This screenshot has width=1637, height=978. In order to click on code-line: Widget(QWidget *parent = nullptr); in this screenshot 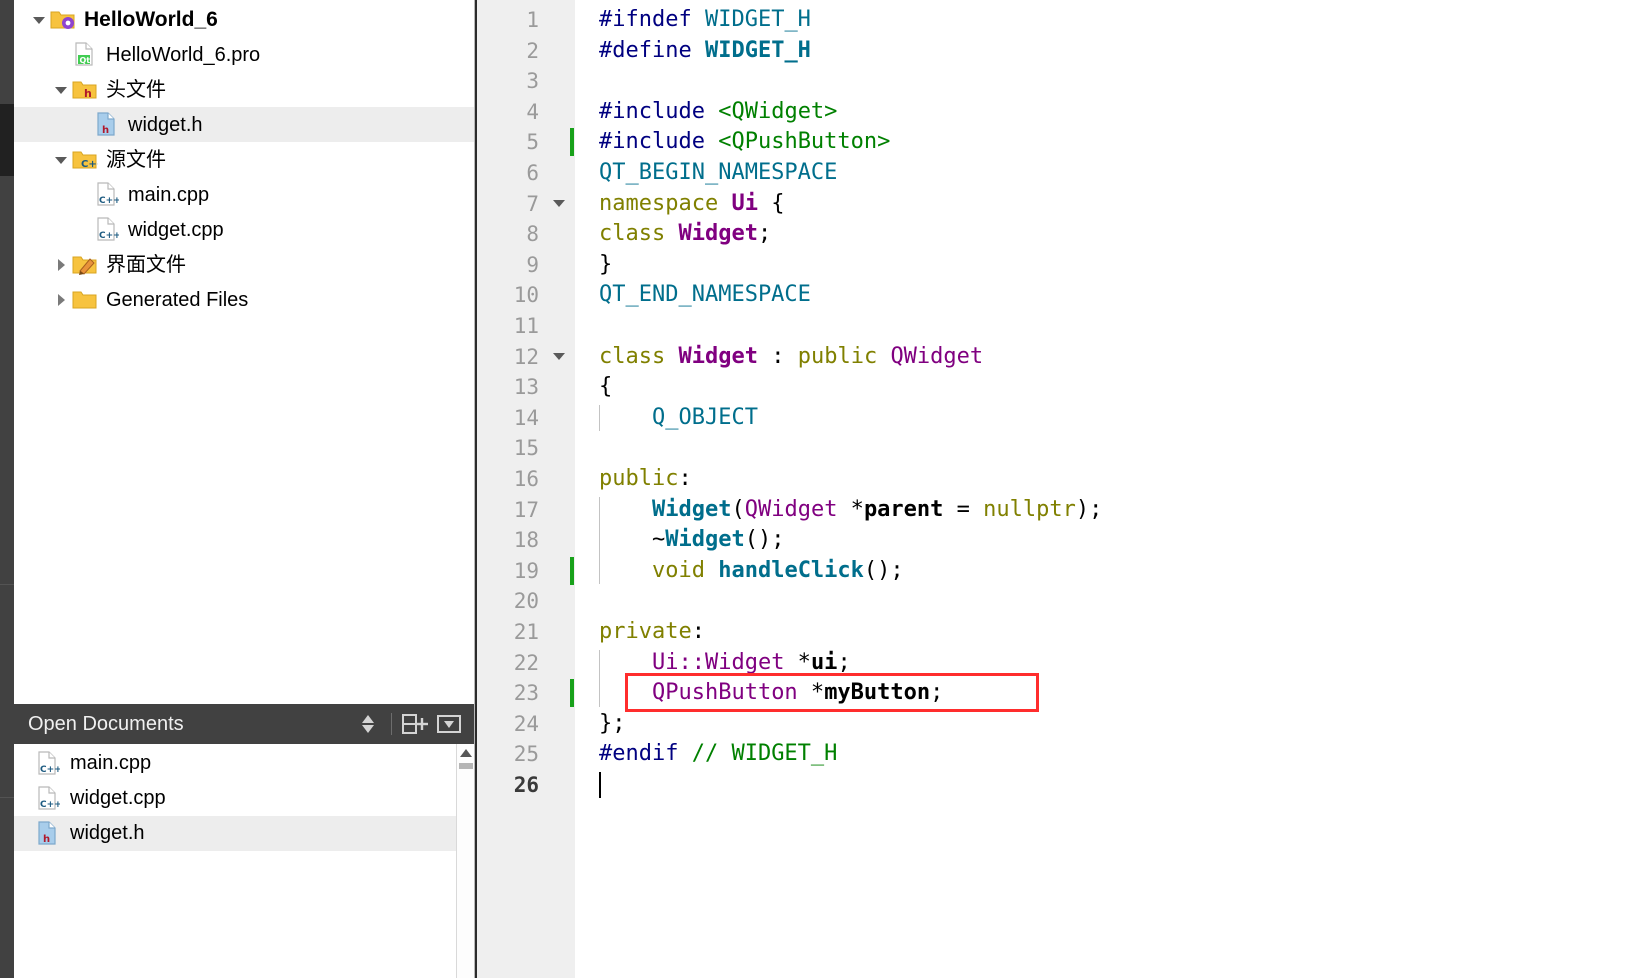, I will do `click(877, 509)`.